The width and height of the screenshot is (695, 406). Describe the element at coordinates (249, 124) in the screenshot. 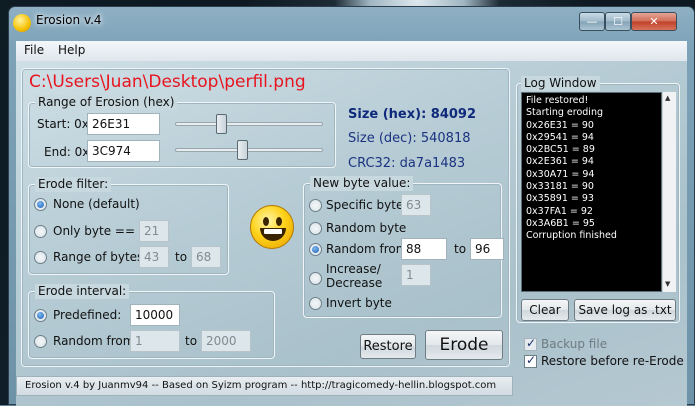

I see `start-slider-track` at that location.